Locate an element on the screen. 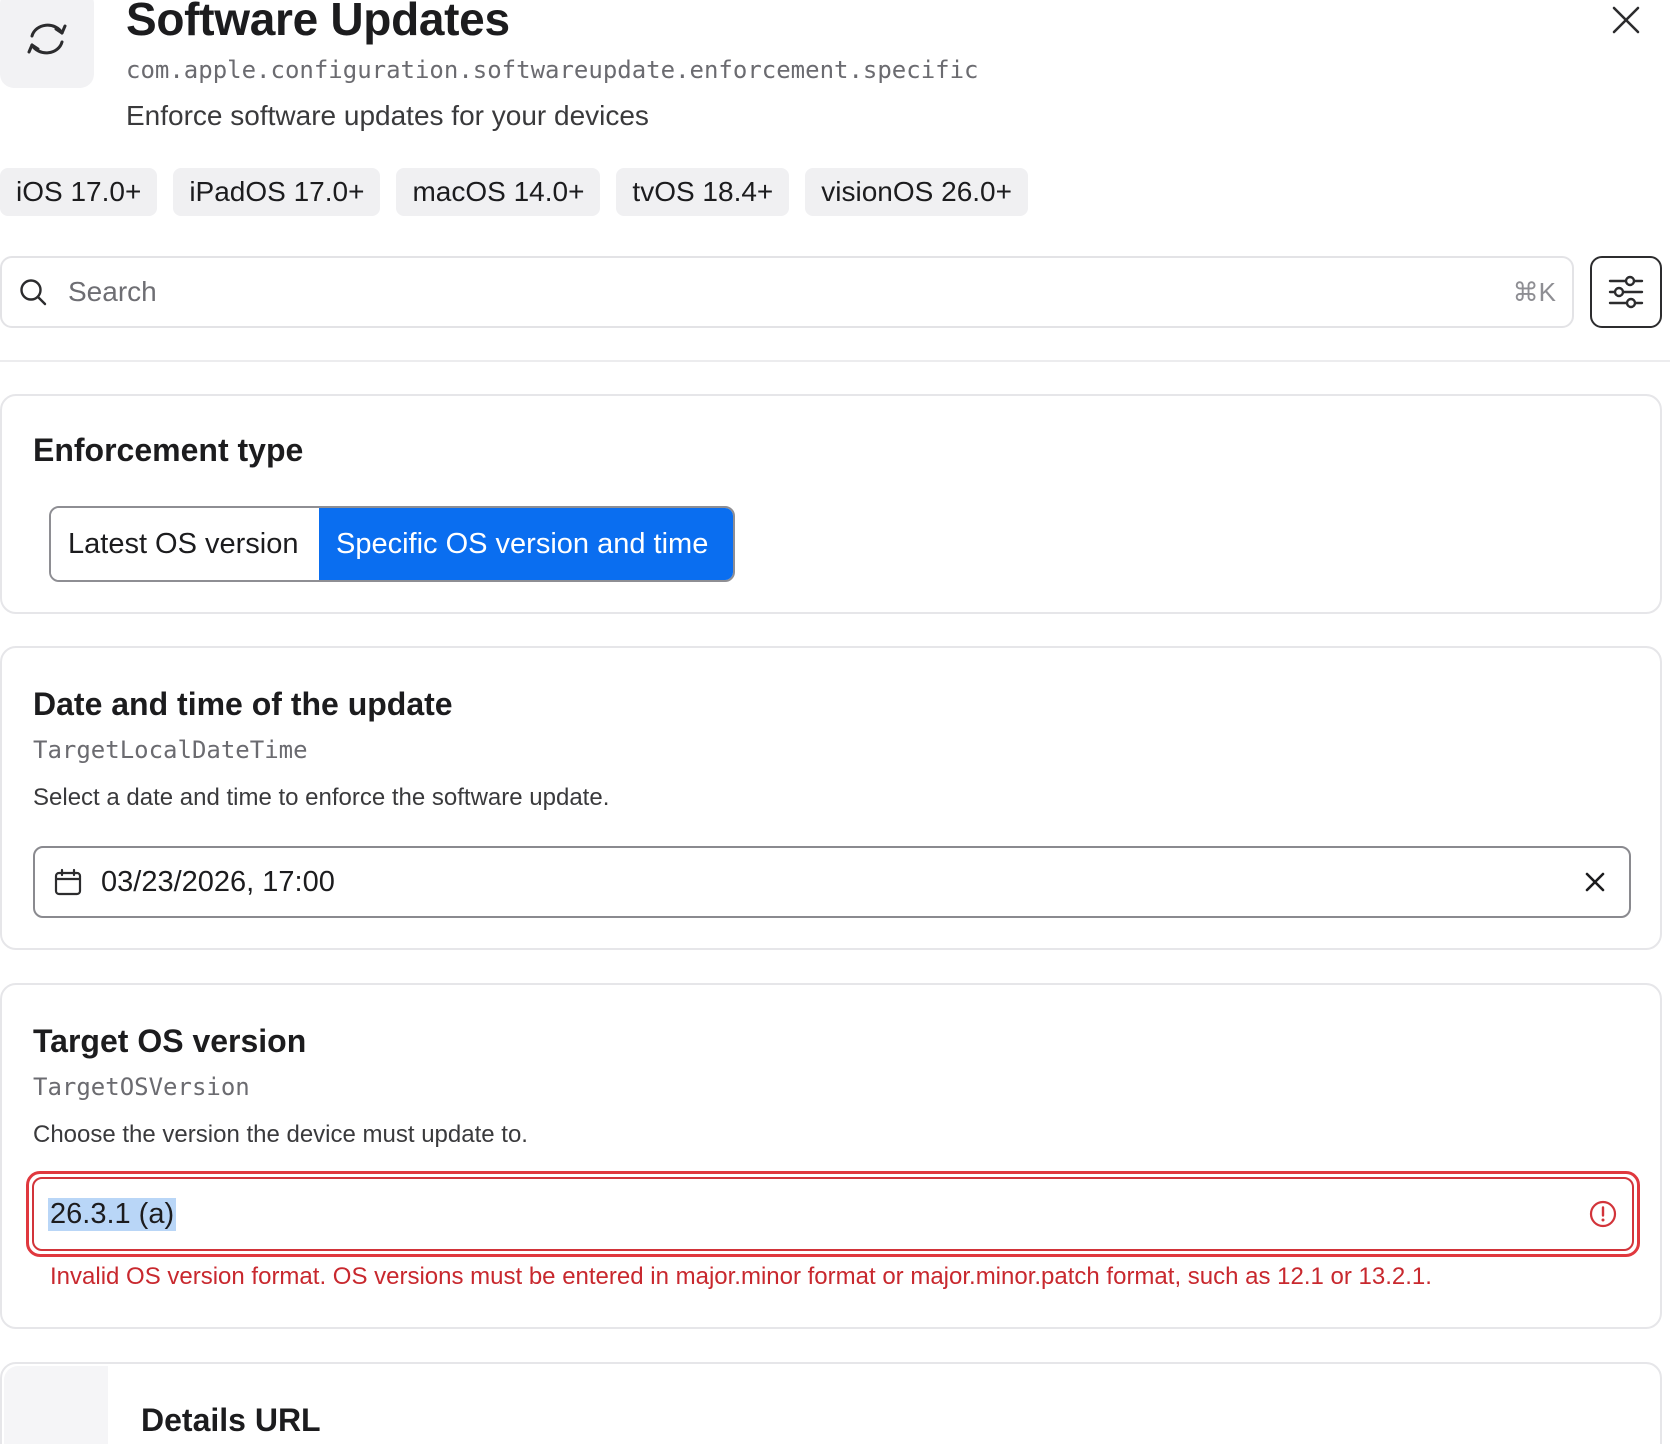 The width and height of the screenshot is (1670, 1444). platform-chip: macOS 14.0+ is located at coordinates (498, 192).